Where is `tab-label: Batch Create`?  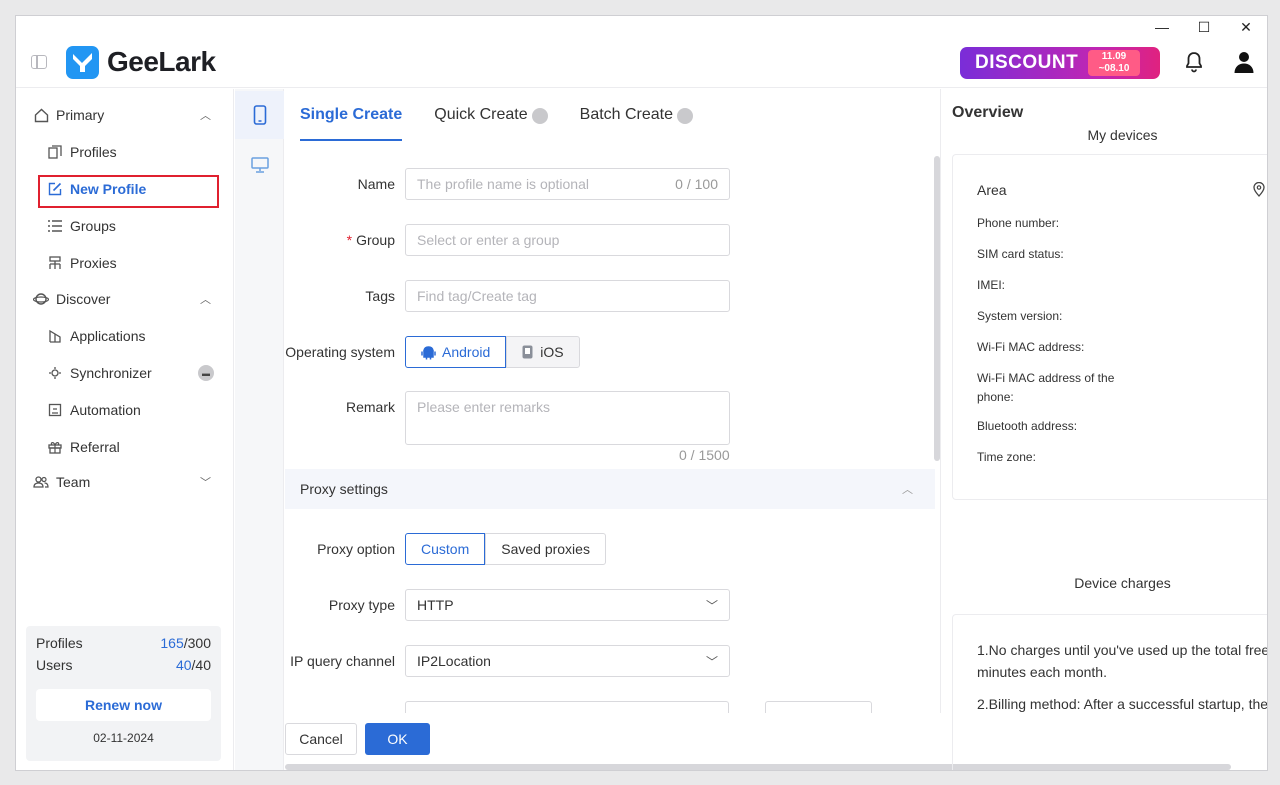
tab-label: Batch Create is located at coordinates (626, 114).